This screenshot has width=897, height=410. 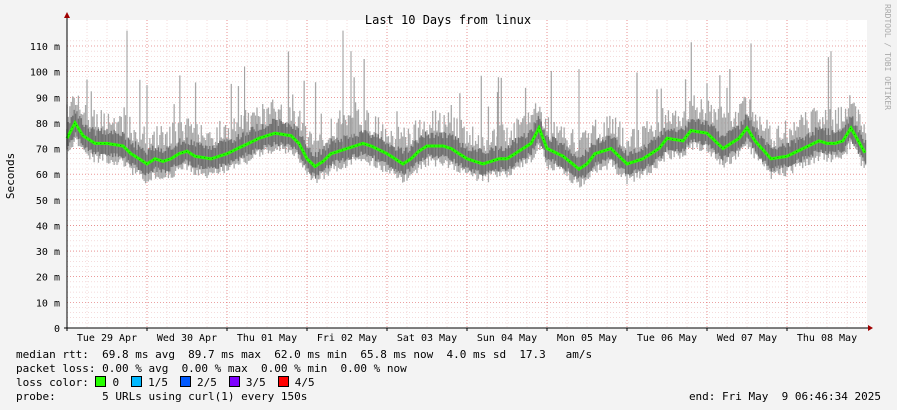 What do you see at coordinates (747, 338) in the screenshot?
I see `x-tick-label: Wed 07 May` at bounding box center [747, 338].